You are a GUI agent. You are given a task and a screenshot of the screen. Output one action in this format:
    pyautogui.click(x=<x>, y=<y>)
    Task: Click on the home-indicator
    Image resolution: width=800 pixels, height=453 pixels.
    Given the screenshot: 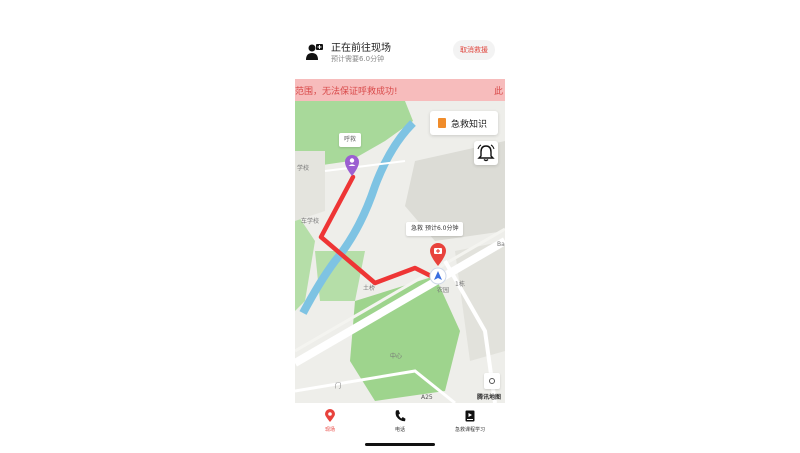 What is the action you would take?
    pyautogui.click(x=400, y=444)
    